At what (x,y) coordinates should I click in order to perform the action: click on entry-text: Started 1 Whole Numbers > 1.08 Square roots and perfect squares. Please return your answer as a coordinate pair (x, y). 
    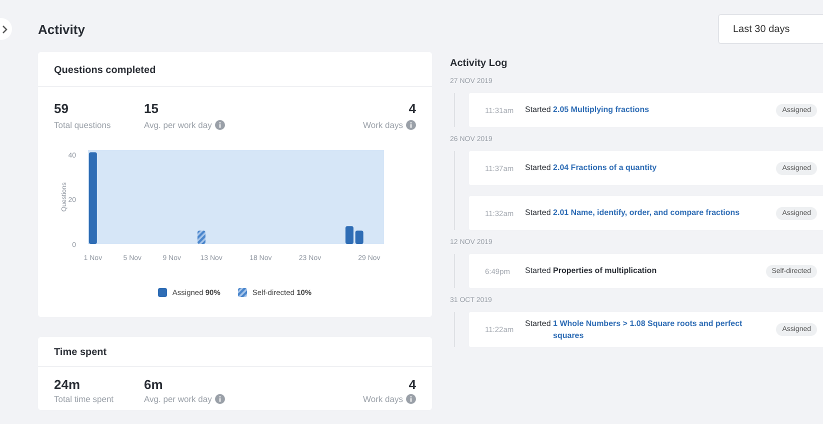
    Looking at the image, I should click on (634, 330).